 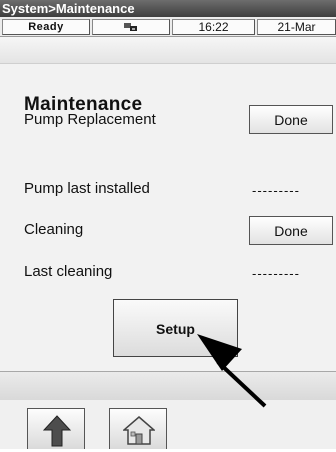 I want to click on pump-replacement-done-button: Done, so click(x=291, y=119).